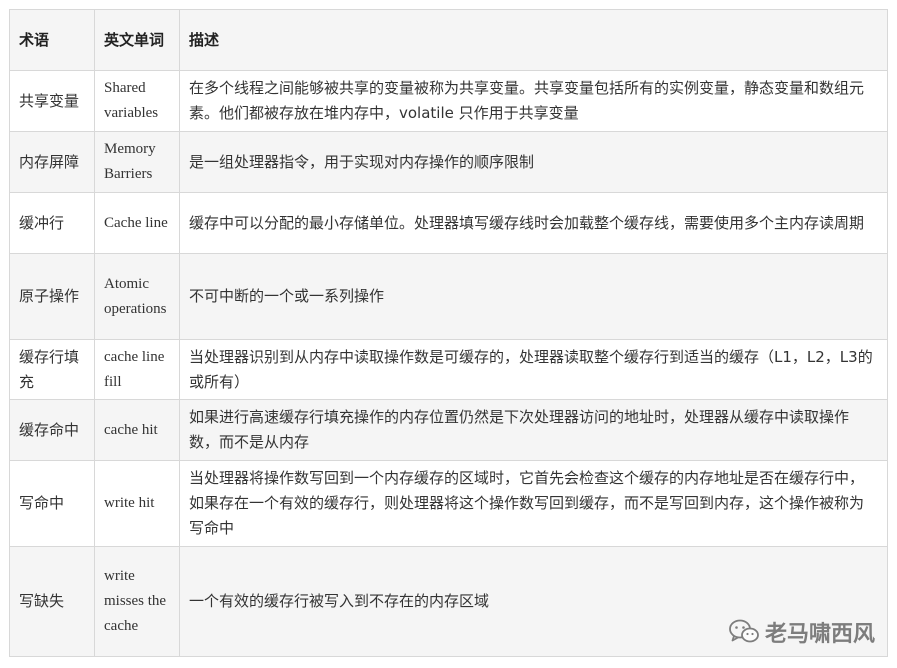  What do you see at coordinates (137, 162) in the screenshot?
I see `english-cell: Memory Barriers` at bounding box center [137, 162].